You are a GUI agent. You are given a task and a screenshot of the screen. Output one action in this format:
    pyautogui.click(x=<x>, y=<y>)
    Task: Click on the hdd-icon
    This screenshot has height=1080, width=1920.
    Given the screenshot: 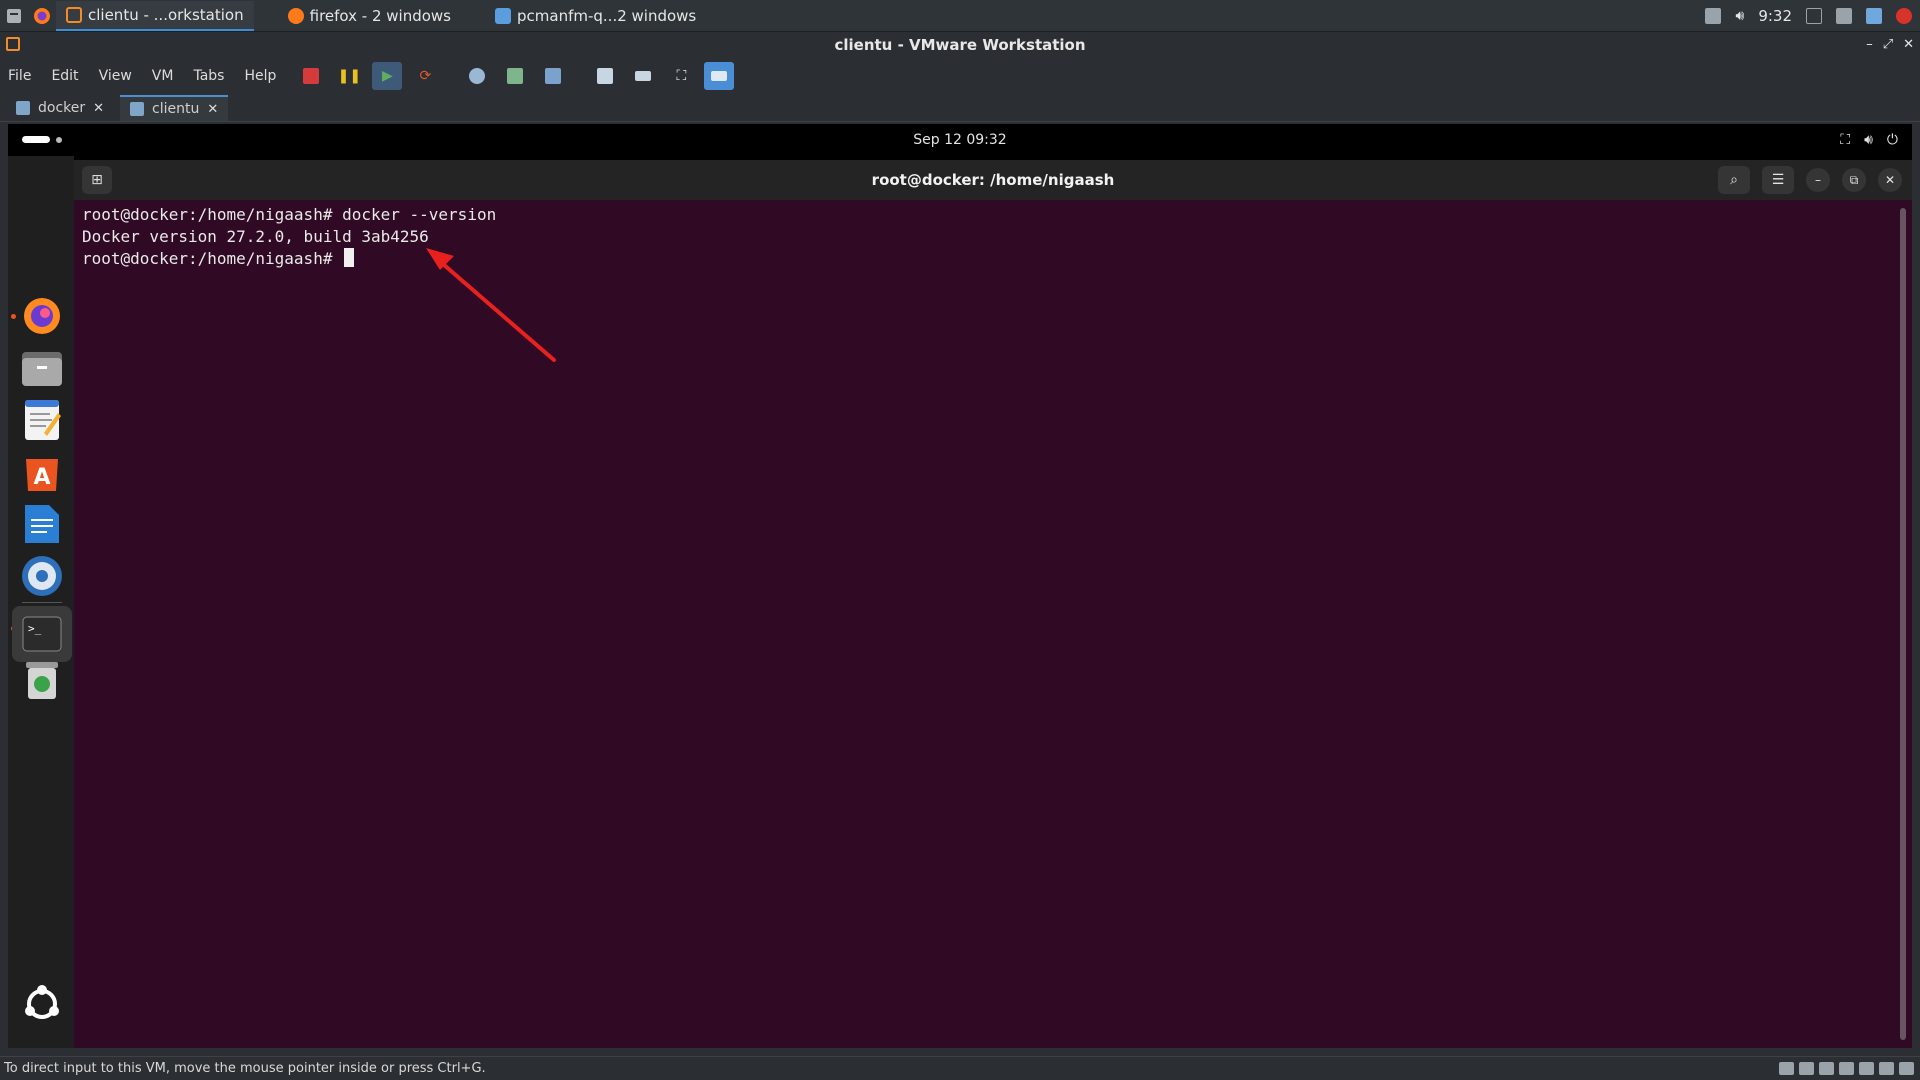 What is the action you would take?
    pyautogui.click(x=1786, y=1068)
    